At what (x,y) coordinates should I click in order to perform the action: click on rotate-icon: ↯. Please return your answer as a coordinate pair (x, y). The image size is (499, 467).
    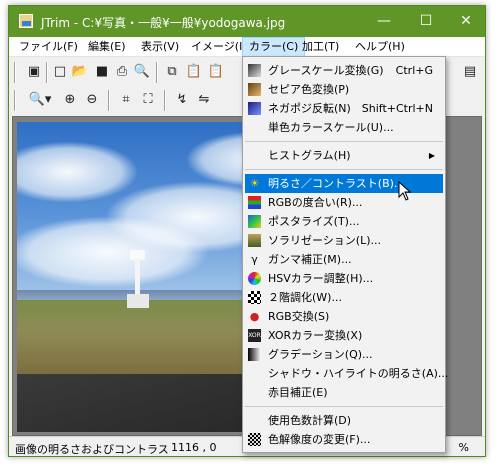
    Looking at the image, I should click on (182, 100).